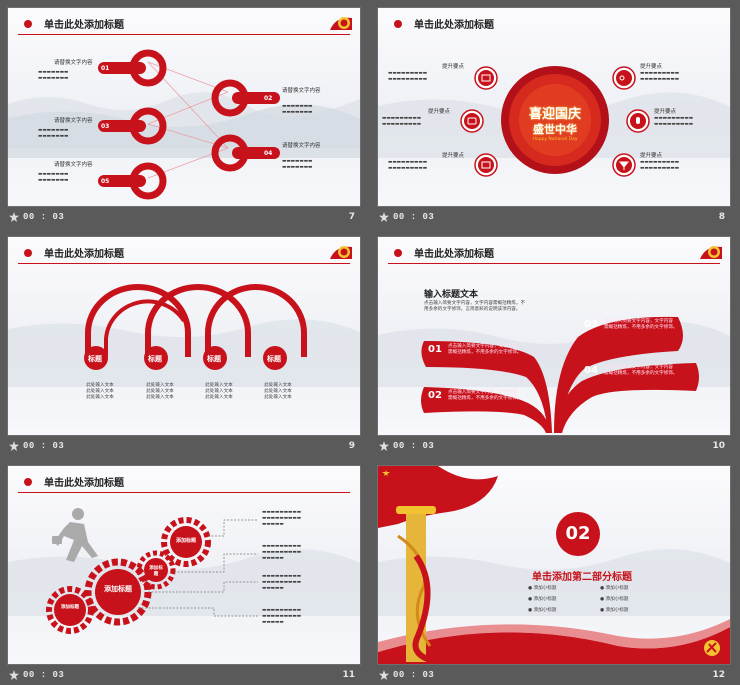 This screenshot has width=740, height=685. I want to click on label-3: 请替换文字内容, so click(73, 121).